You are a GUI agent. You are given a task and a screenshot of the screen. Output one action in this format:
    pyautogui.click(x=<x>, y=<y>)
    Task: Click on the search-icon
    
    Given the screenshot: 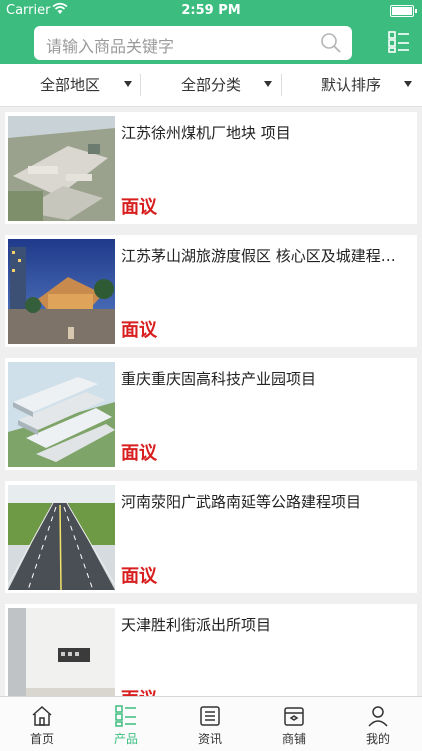 What is the action you would take?
    pyautogui.click(x=331, y=45)
    